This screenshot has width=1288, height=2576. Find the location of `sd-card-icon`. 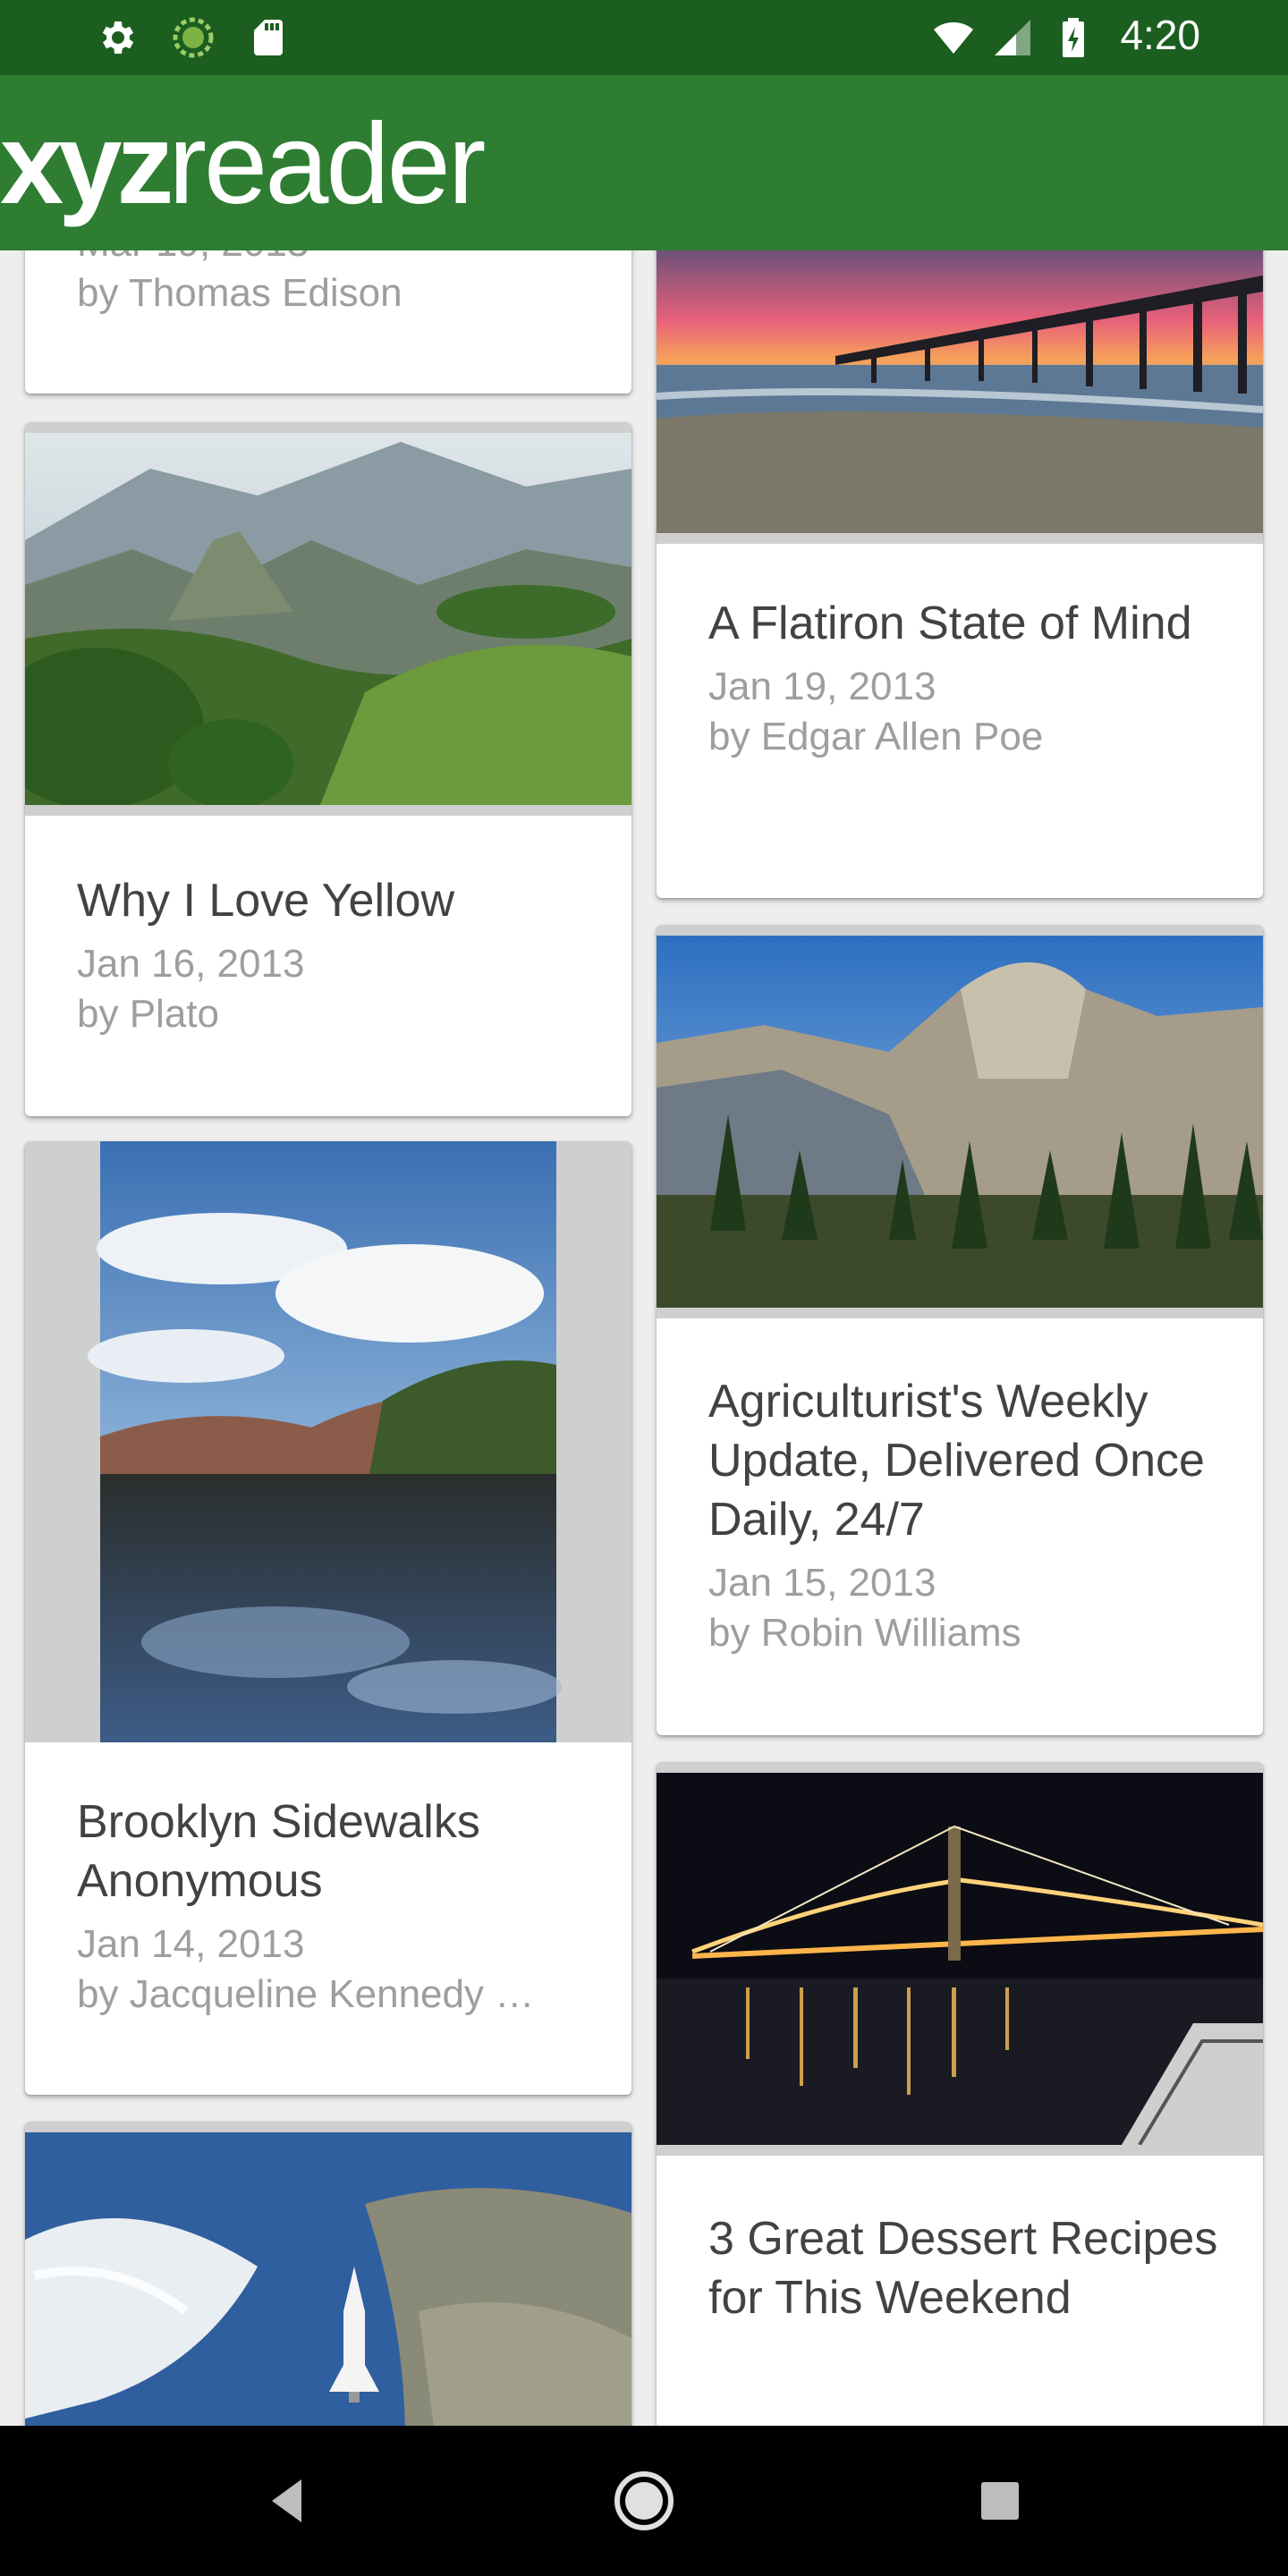

sd-card-icon is located at coordinates (268, 37).